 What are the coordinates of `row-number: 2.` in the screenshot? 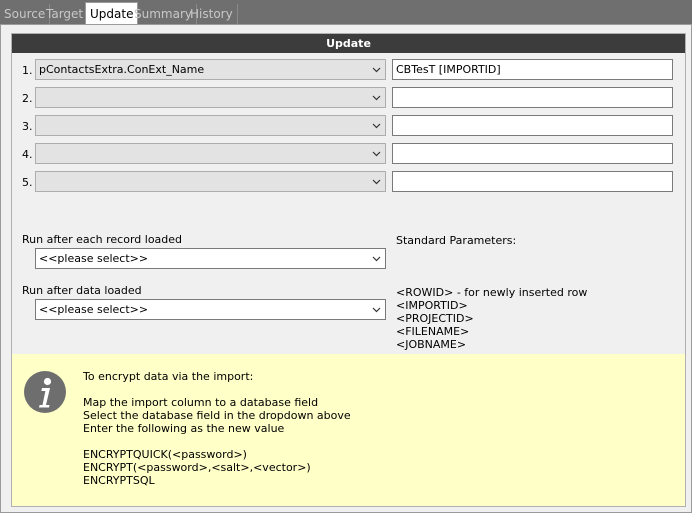 It's located at (27, 98).